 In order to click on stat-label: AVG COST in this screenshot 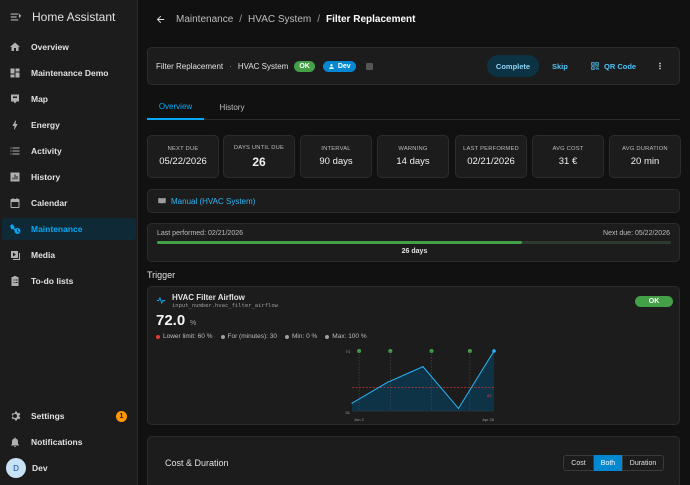, I will do `click(568, 149)`.